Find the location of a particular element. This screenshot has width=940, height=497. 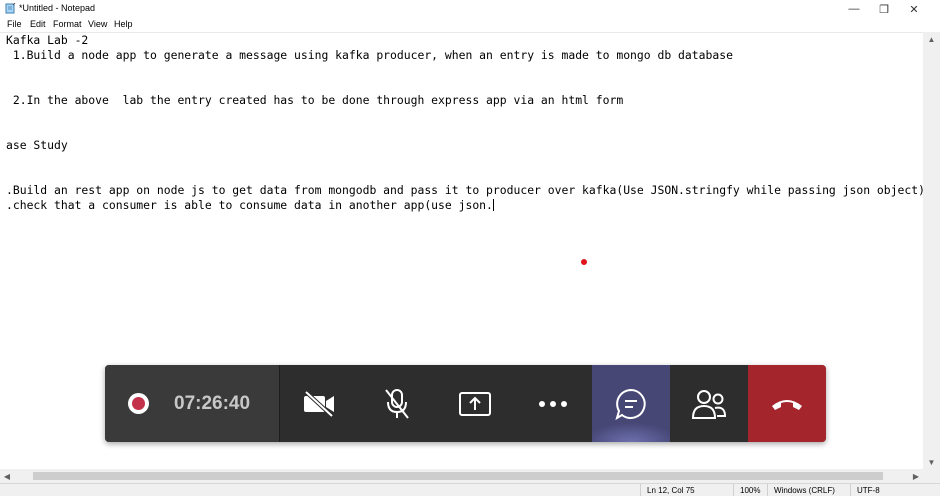

recording-indicator: 07:26:40 is located at coordinates (192, 403).